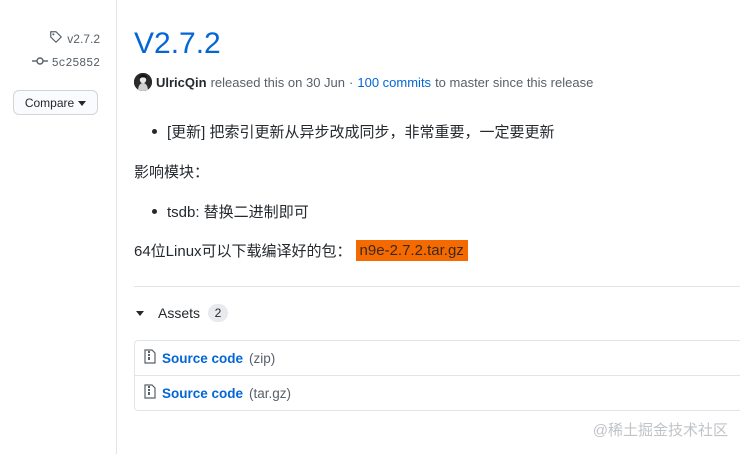 The height and width of the screenshot is (454, 740). What do you see at coordinates (394, 82) in the screenshot?
I see `commits-link: 100 commits` at bounding box center [394, 82].